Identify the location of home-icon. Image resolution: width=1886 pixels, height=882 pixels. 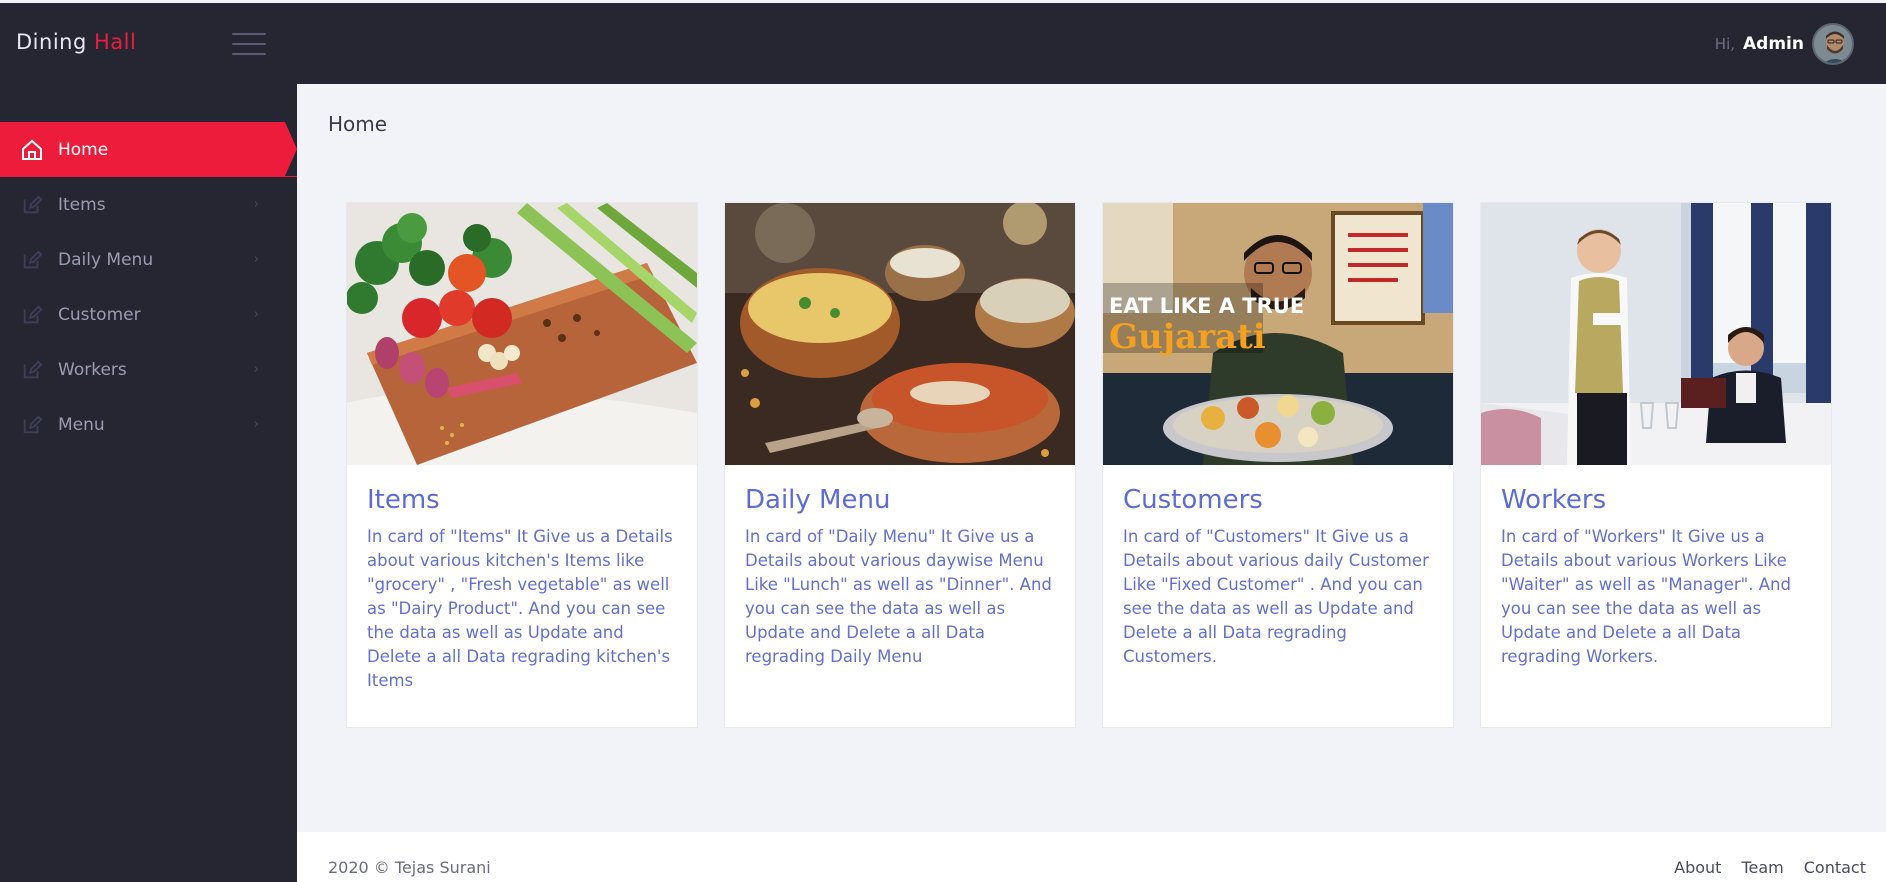
(32, 150).